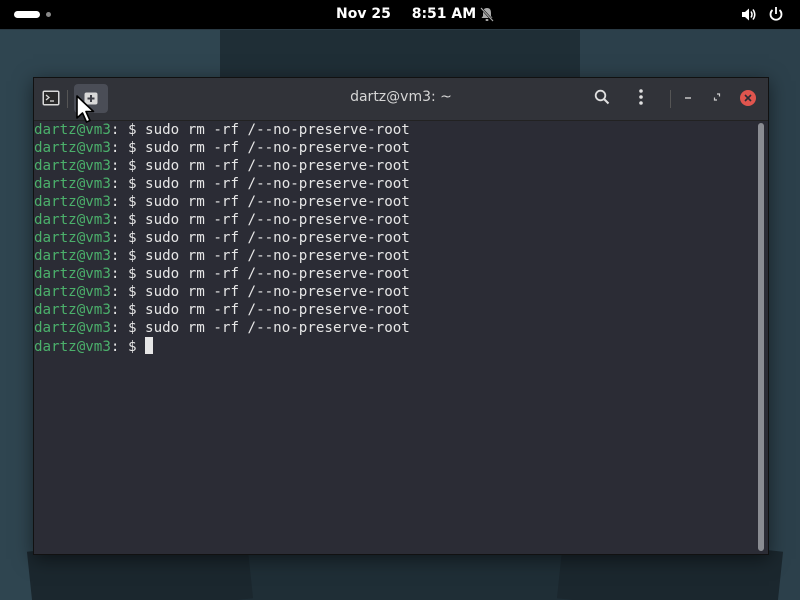  I want to click on current-prompt-line: dartz@vm3: $, so click(395, 346).